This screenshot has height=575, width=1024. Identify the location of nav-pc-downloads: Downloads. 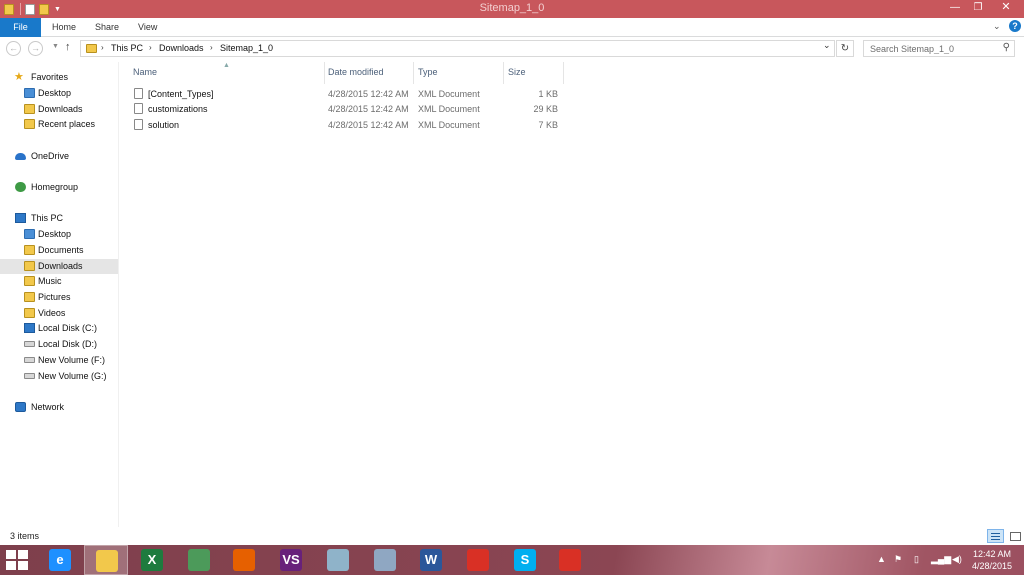
(59, 266).